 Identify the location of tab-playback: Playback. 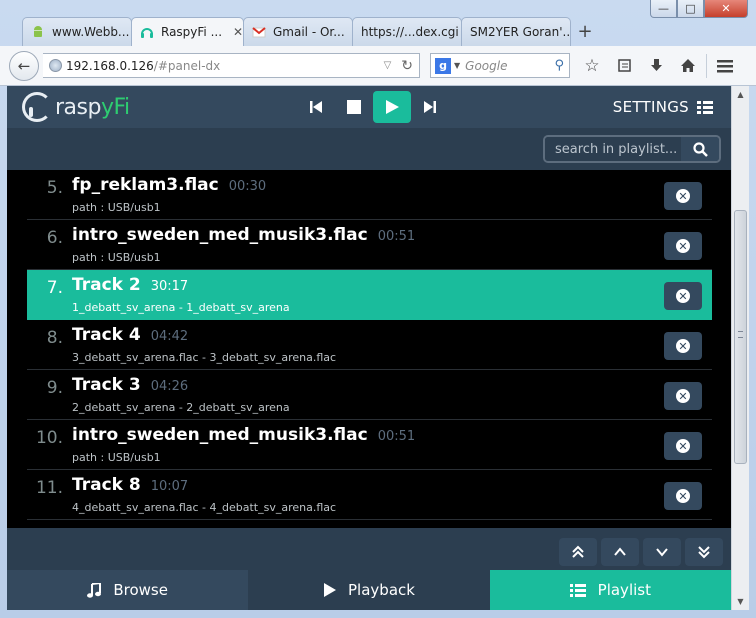
(369, 590).